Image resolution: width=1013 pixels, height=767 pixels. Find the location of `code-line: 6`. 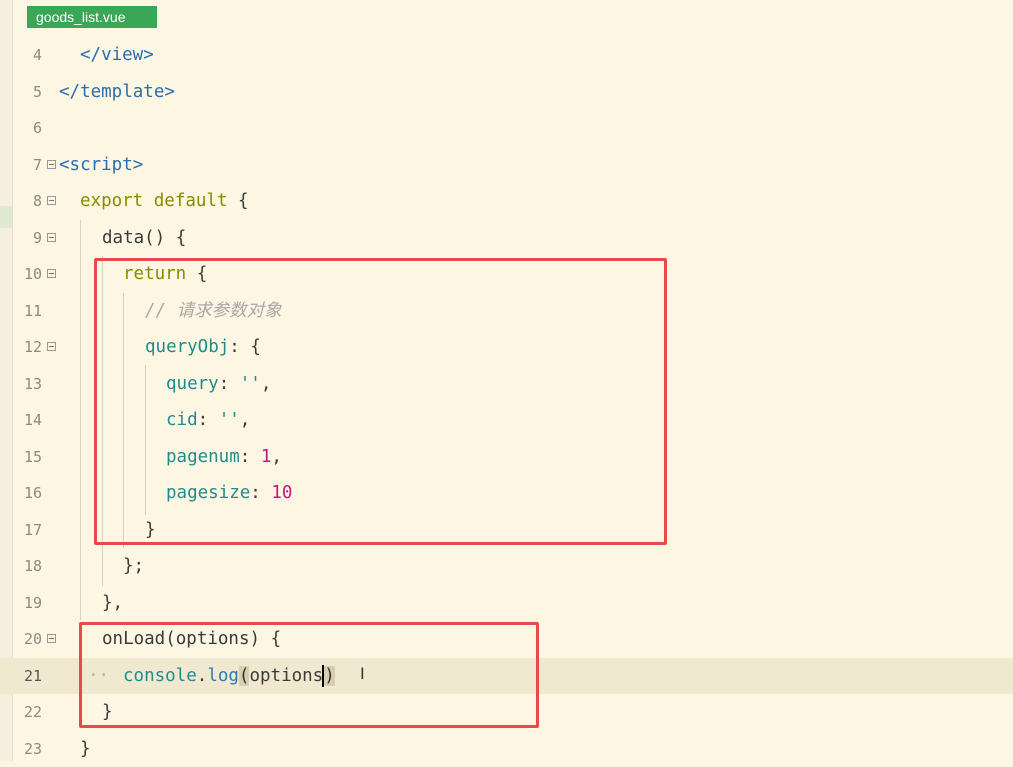

code-line: 6 is located at coordinates (506, 128).